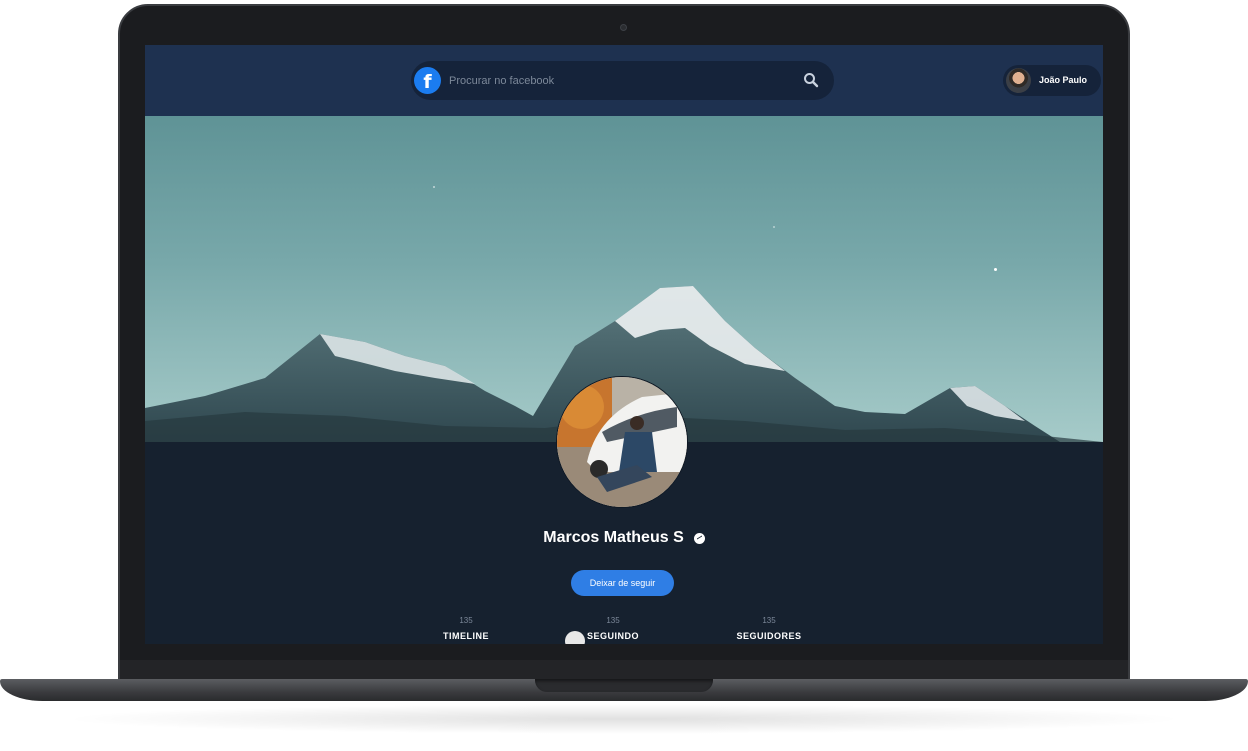 This screenshot has height=751, width=1248. Describe the element at coordinates (811, 80) in the screenshot. I see `search-icon` at that location.